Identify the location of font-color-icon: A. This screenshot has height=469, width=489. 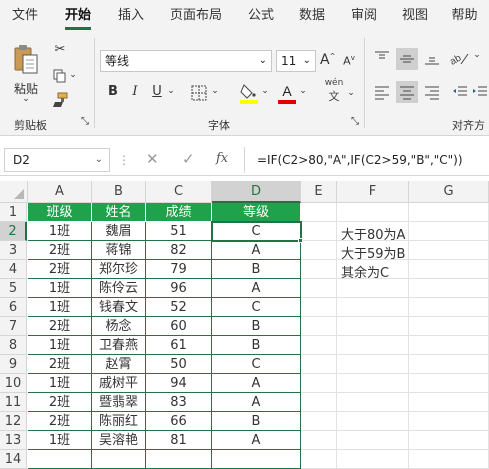
(287, 93).